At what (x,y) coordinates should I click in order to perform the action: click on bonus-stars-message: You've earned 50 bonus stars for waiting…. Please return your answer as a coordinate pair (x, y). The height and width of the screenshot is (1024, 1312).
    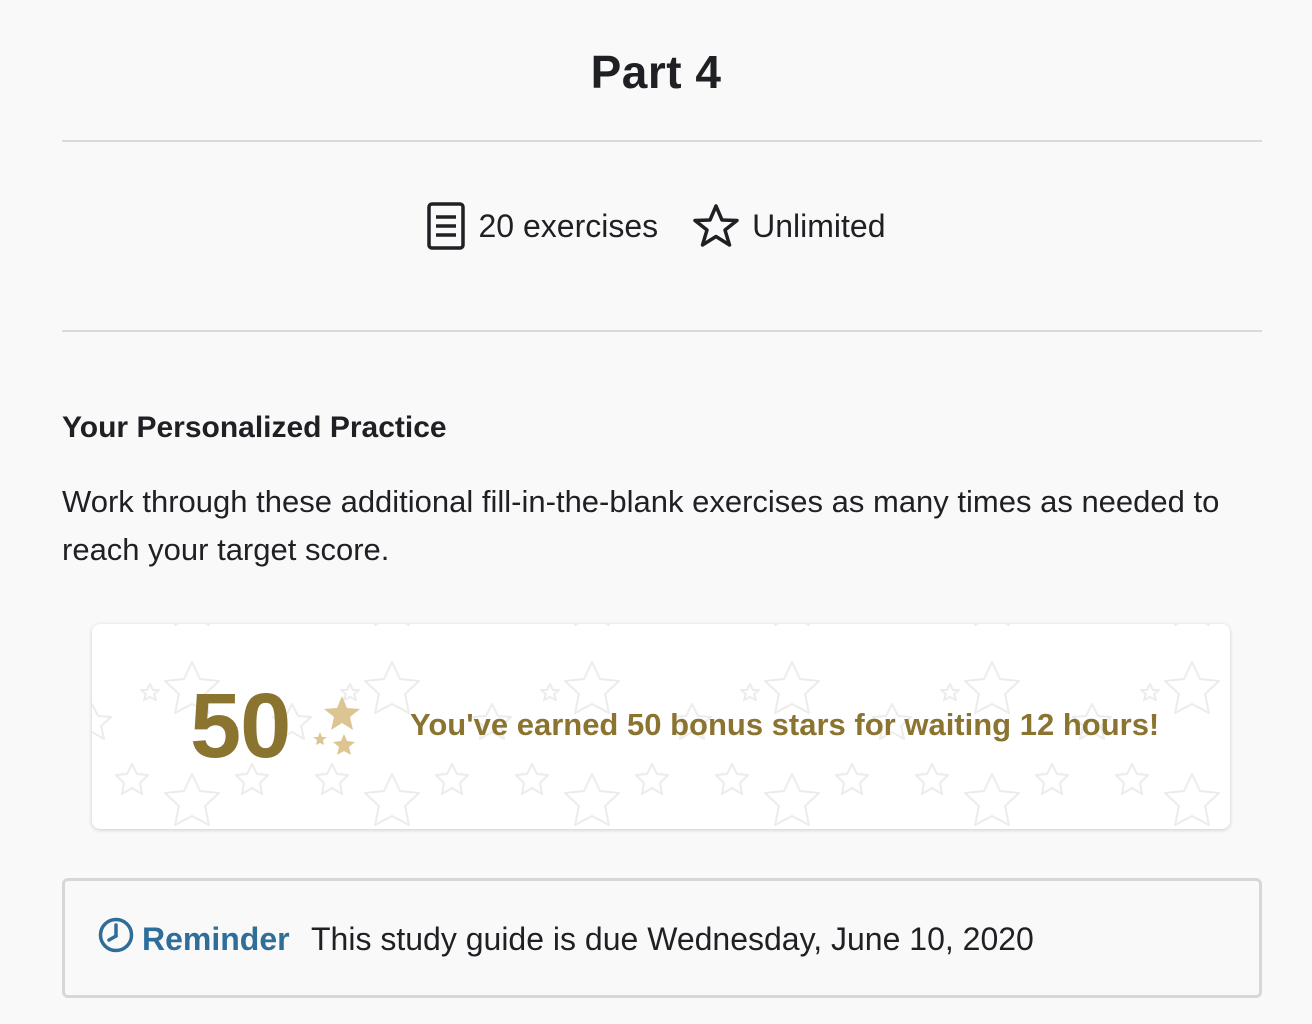
    Looking at the image, I should click on (785, 724).